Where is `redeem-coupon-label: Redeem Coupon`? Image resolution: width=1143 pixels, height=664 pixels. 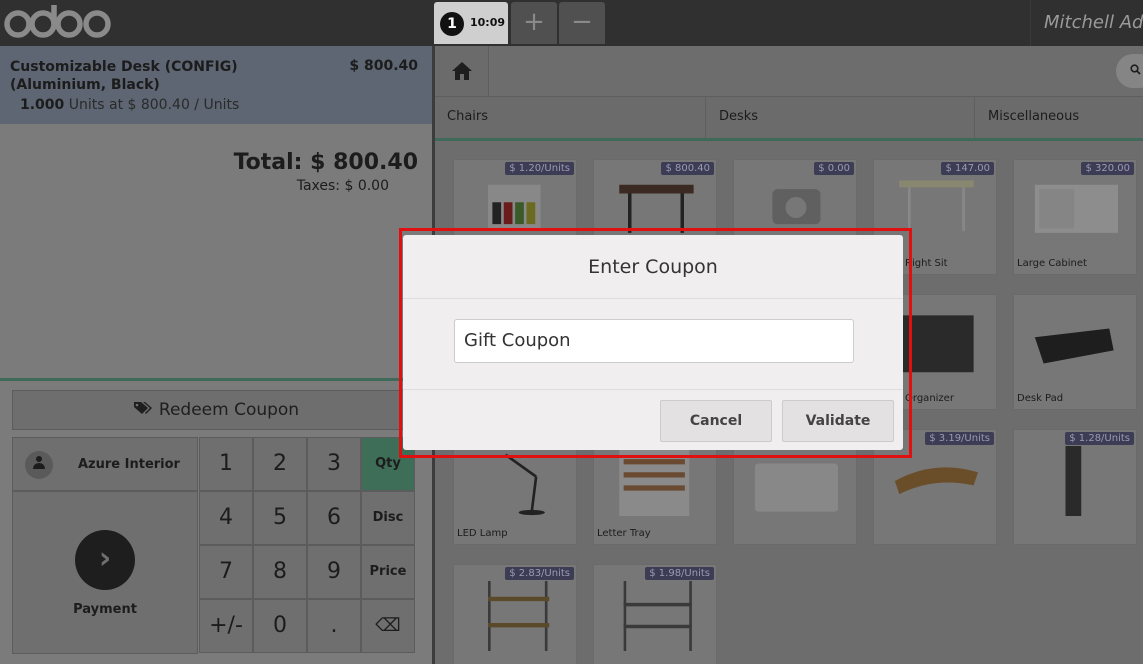 redeem-coupon-label: Redeem Coupon is located at coordinates (229, 410).